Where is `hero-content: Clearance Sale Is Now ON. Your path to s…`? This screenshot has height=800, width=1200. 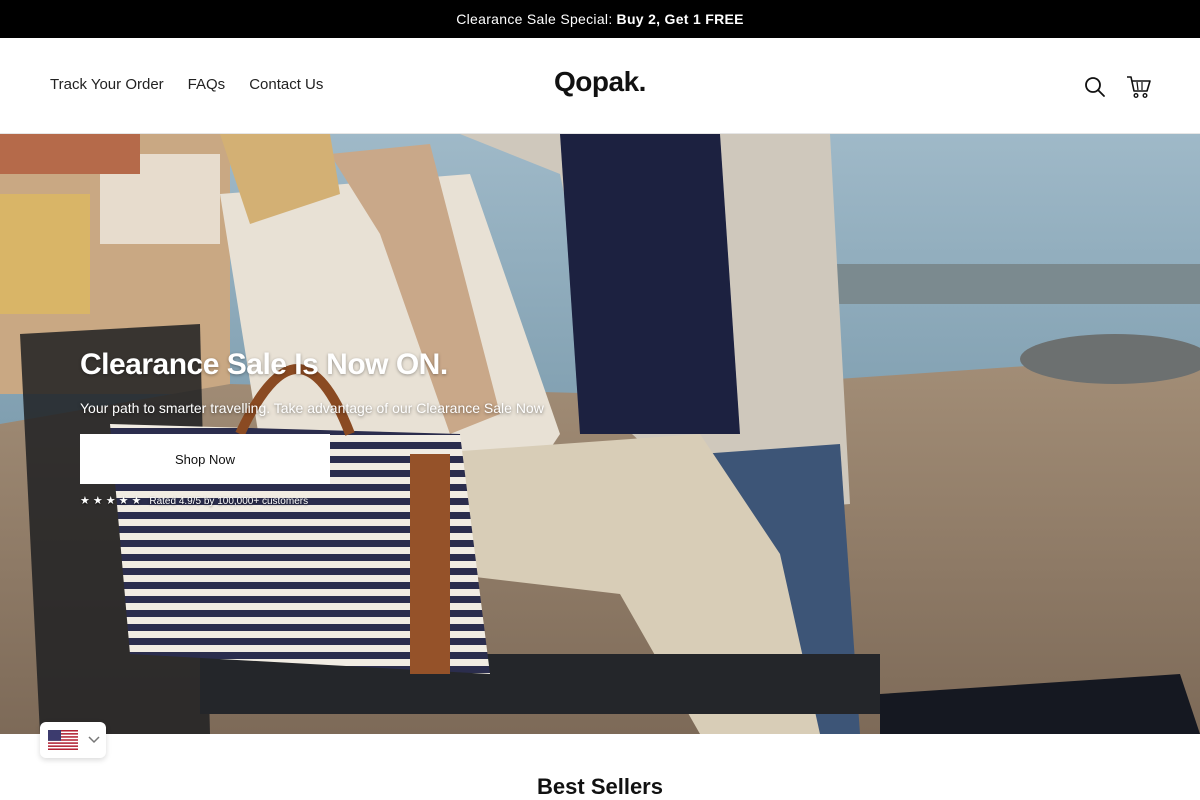
hero-content: Clearance Sale Is Now ON. Your path to s… is located at coordinates (312, 427).